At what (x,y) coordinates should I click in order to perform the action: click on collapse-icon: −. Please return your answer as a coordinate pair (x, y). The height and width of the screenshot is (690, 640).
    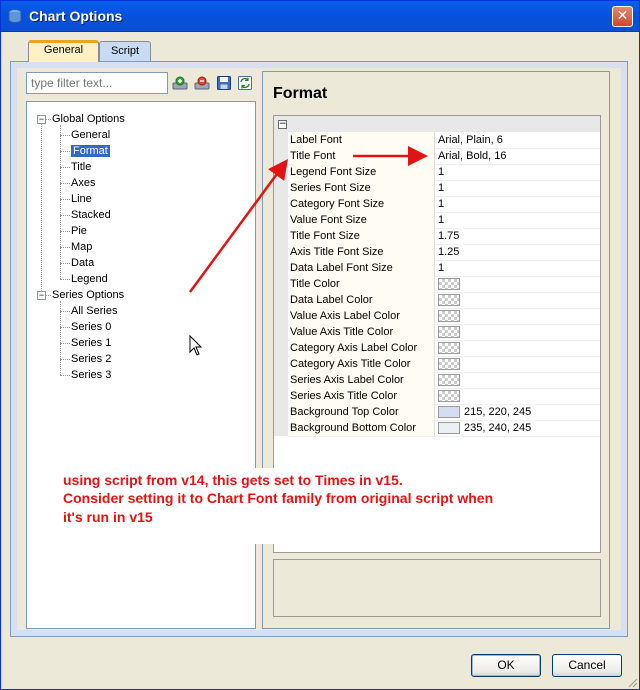
    Looking at the image, I should click on (282, 124).